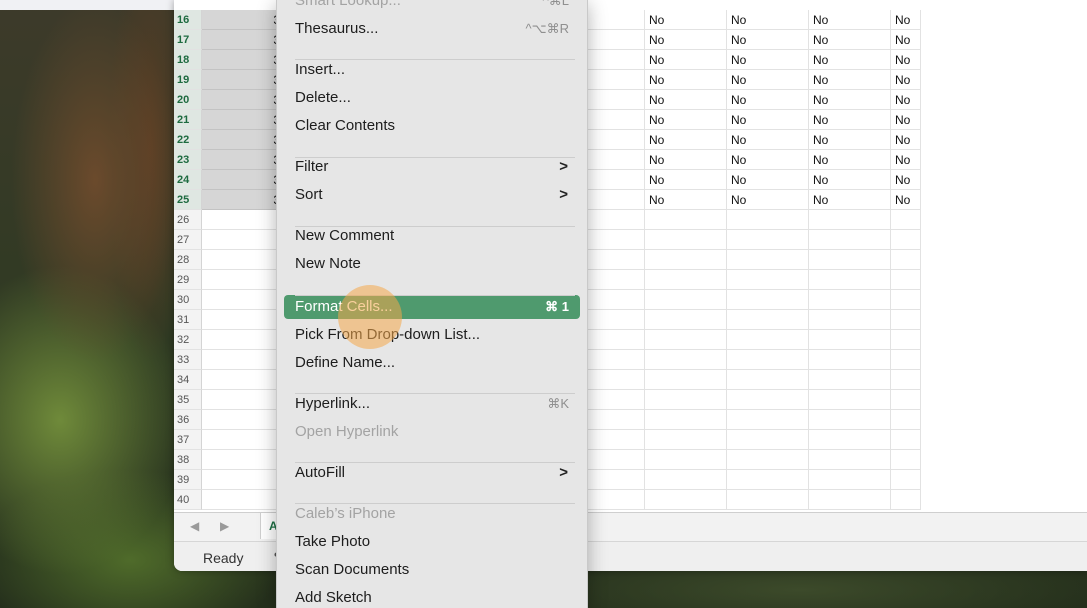 The image size is (1087, 608). I want to click on menu-item-thesaurus: Thesaurus... ^⌥⌘R, so click(432, 29).